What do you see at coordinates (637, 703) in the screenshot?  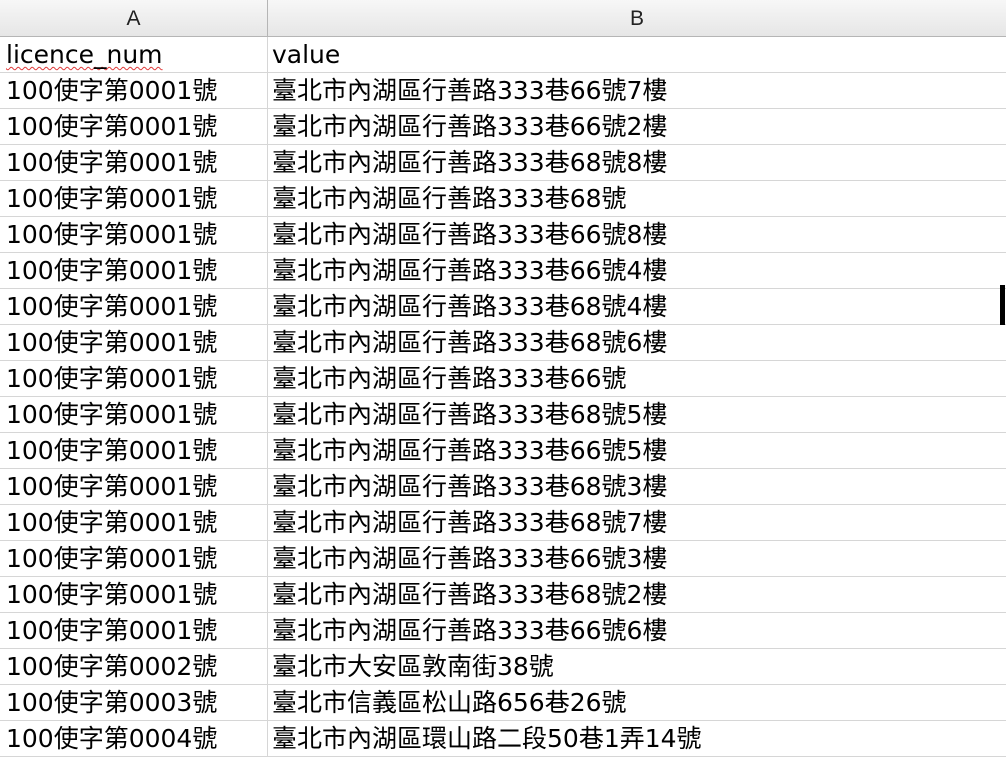 I see `cell-value: 臺北市信義區松山路656巷26號` at bounding box center [637, 703].